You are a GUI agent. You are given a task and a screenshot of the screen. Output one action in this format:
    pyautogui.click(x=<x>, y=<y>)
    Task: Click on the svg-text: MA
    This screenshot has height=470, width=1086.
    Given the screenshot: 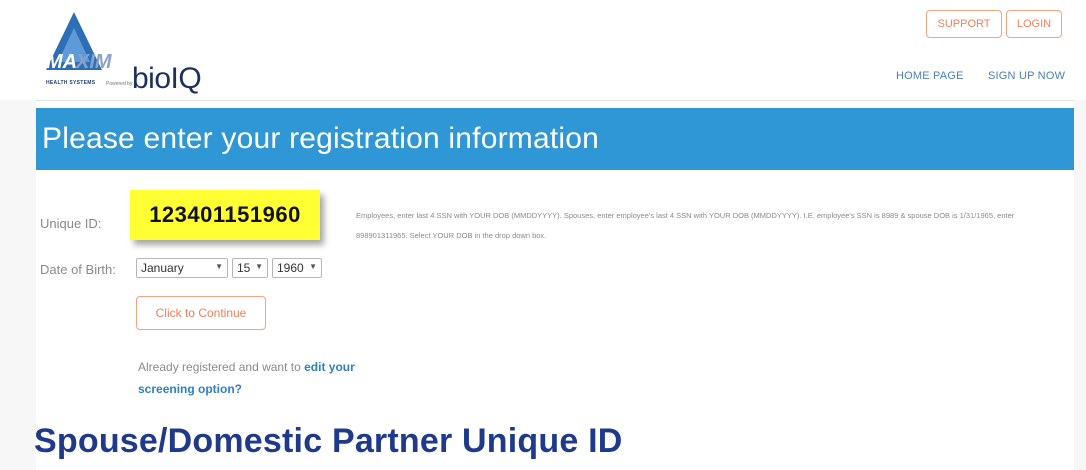 What is the action you would take?
    pyautogui.click(x=61, y=62)
    